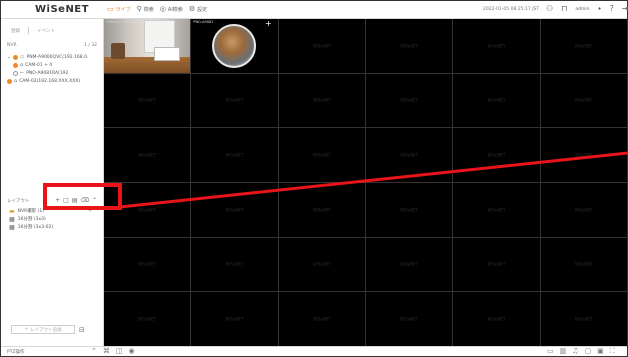 The width and height of the screenshot is (628, 357). Describe the element at coordinates (625, 9) in the screenshot. I see `logout-icon: ⇥` at that location.